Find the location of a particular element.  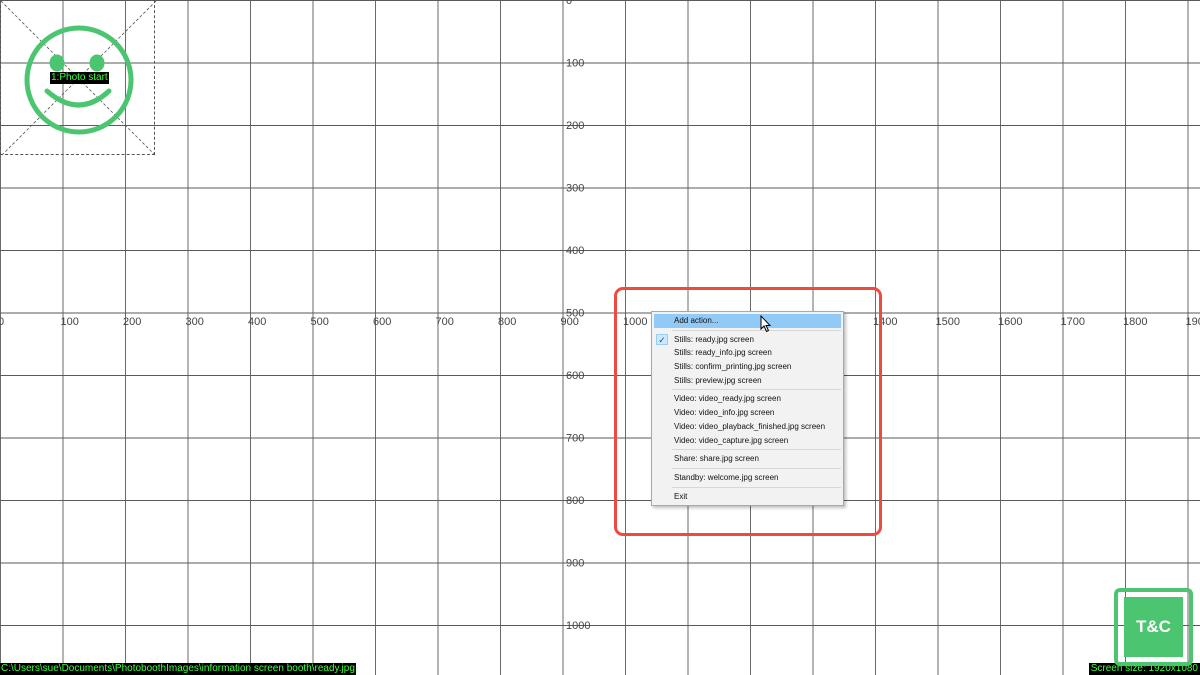

menu-item: Video: video_capture.jpg screen is located at coordinates (747, 441).